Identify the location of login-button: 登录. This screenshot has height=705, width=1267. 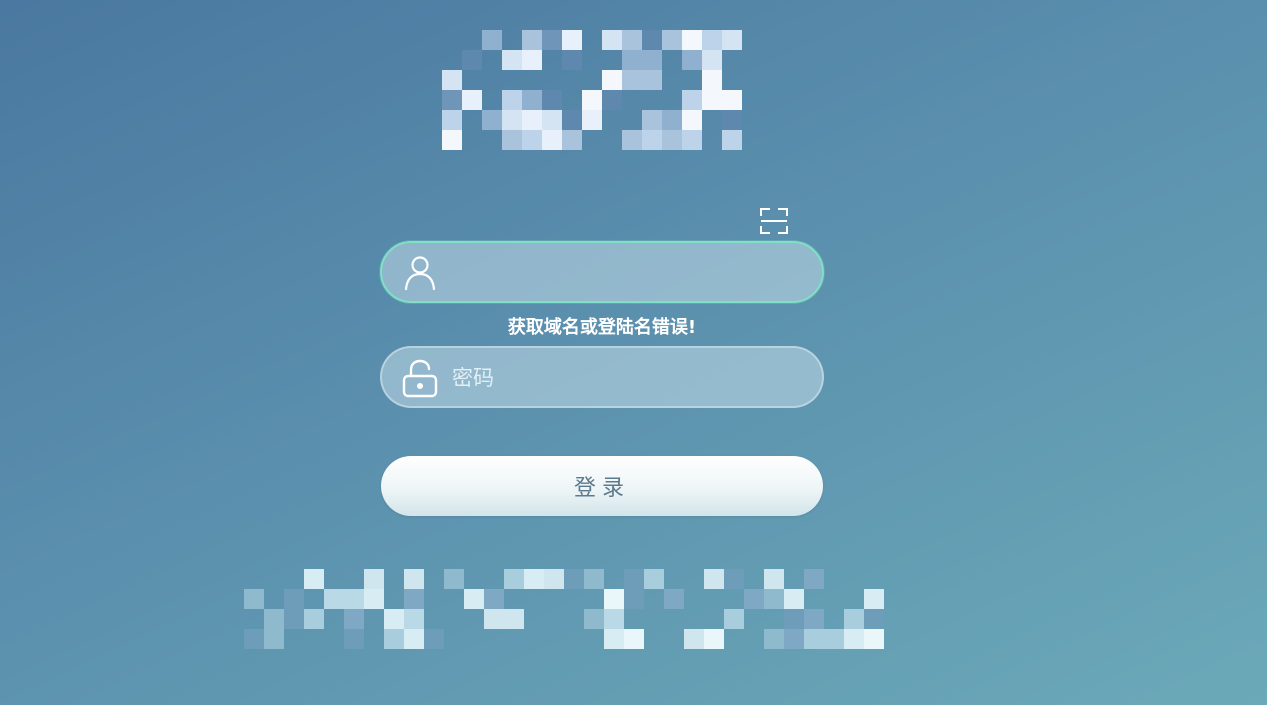
(602, 486).